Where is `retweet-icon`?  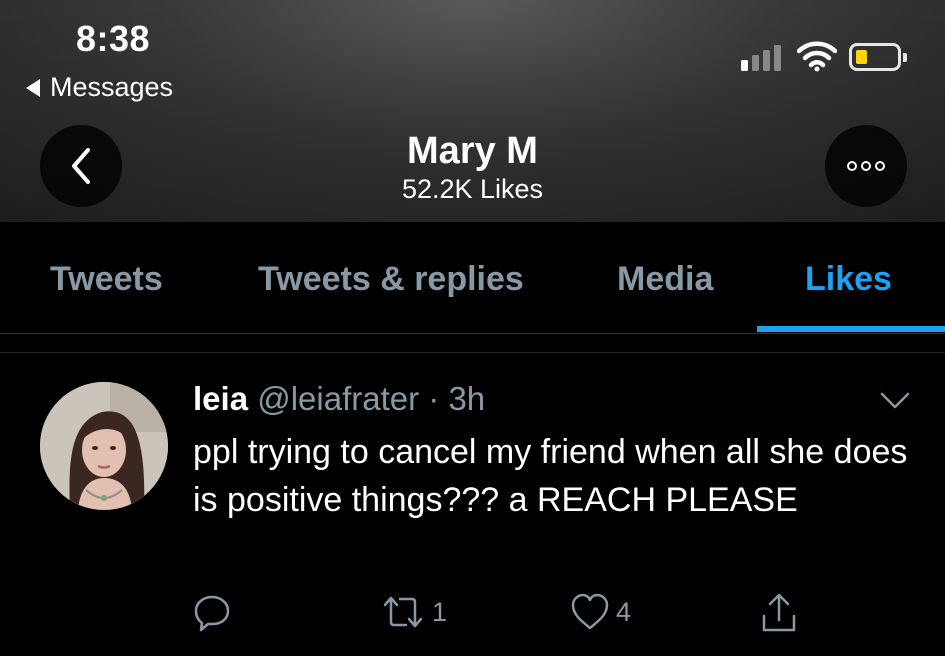 retweet-icon is located at coordinates (403, 612).